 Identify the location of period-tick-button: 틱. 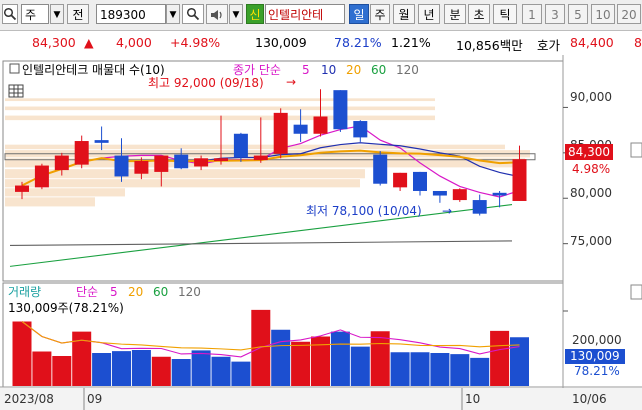
(505, 14).